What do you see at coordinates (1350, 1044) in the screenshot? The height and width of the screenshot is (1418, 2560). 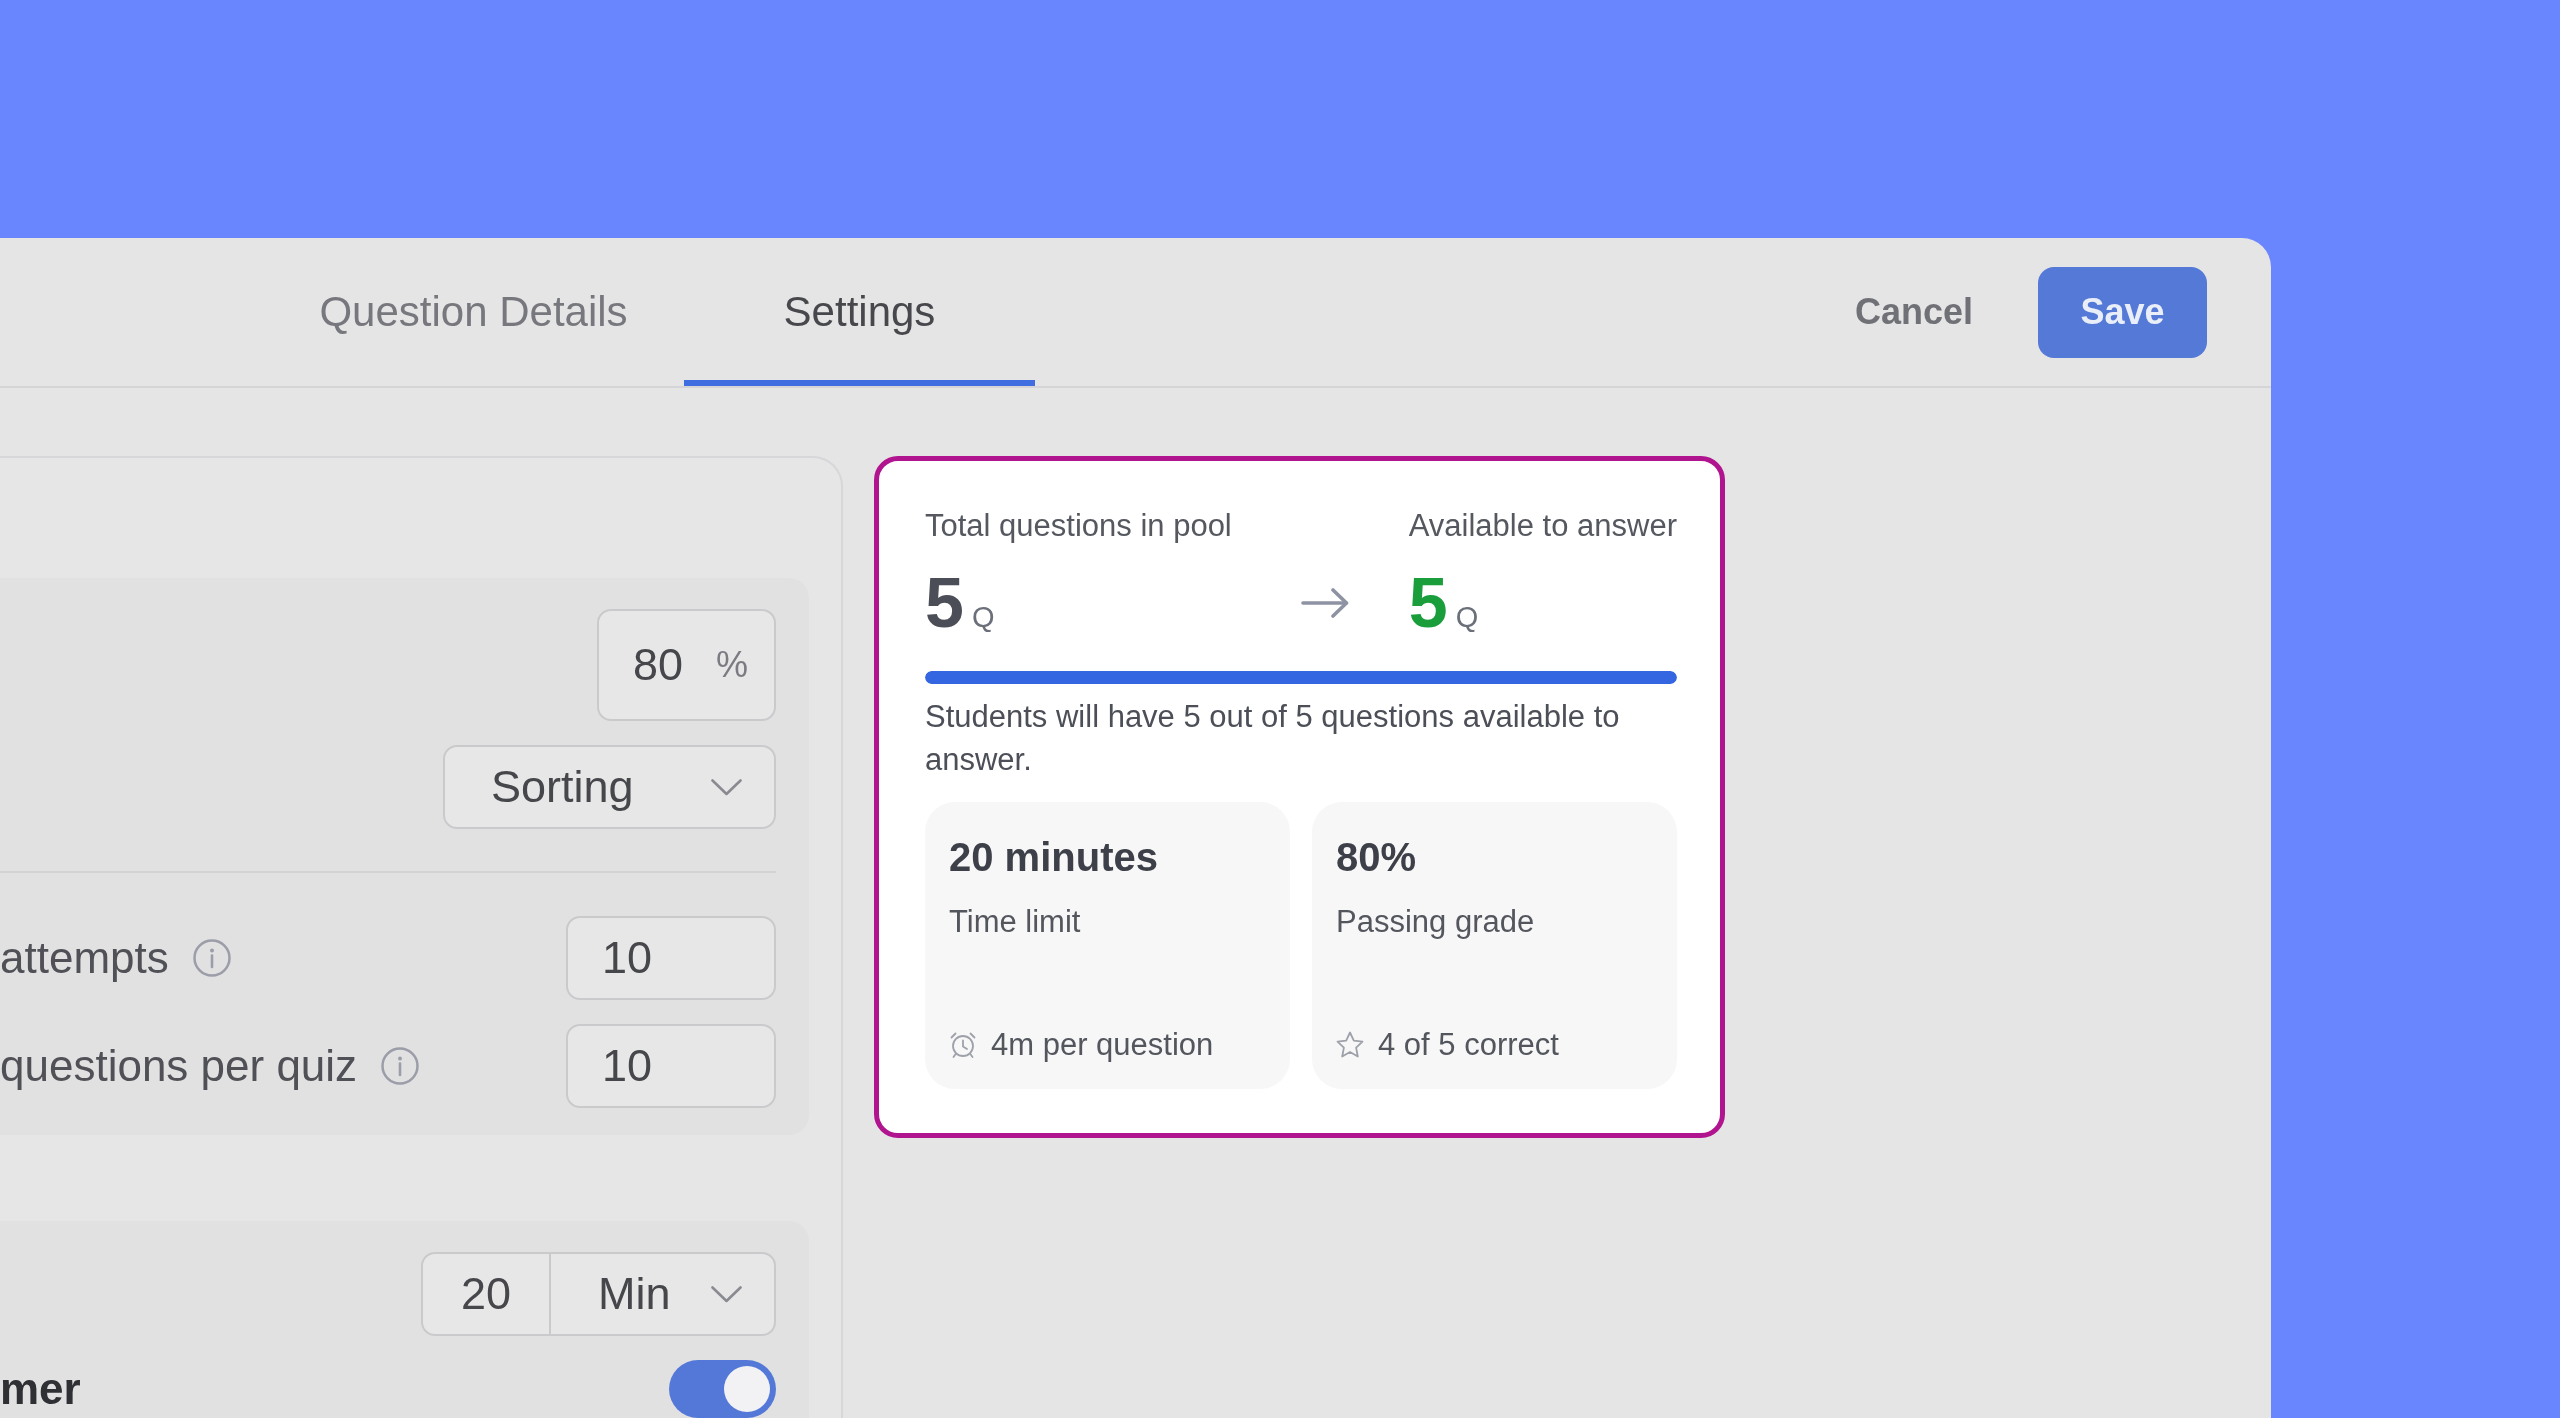 I see `star-icon` at bounding box center [1350, 1044].